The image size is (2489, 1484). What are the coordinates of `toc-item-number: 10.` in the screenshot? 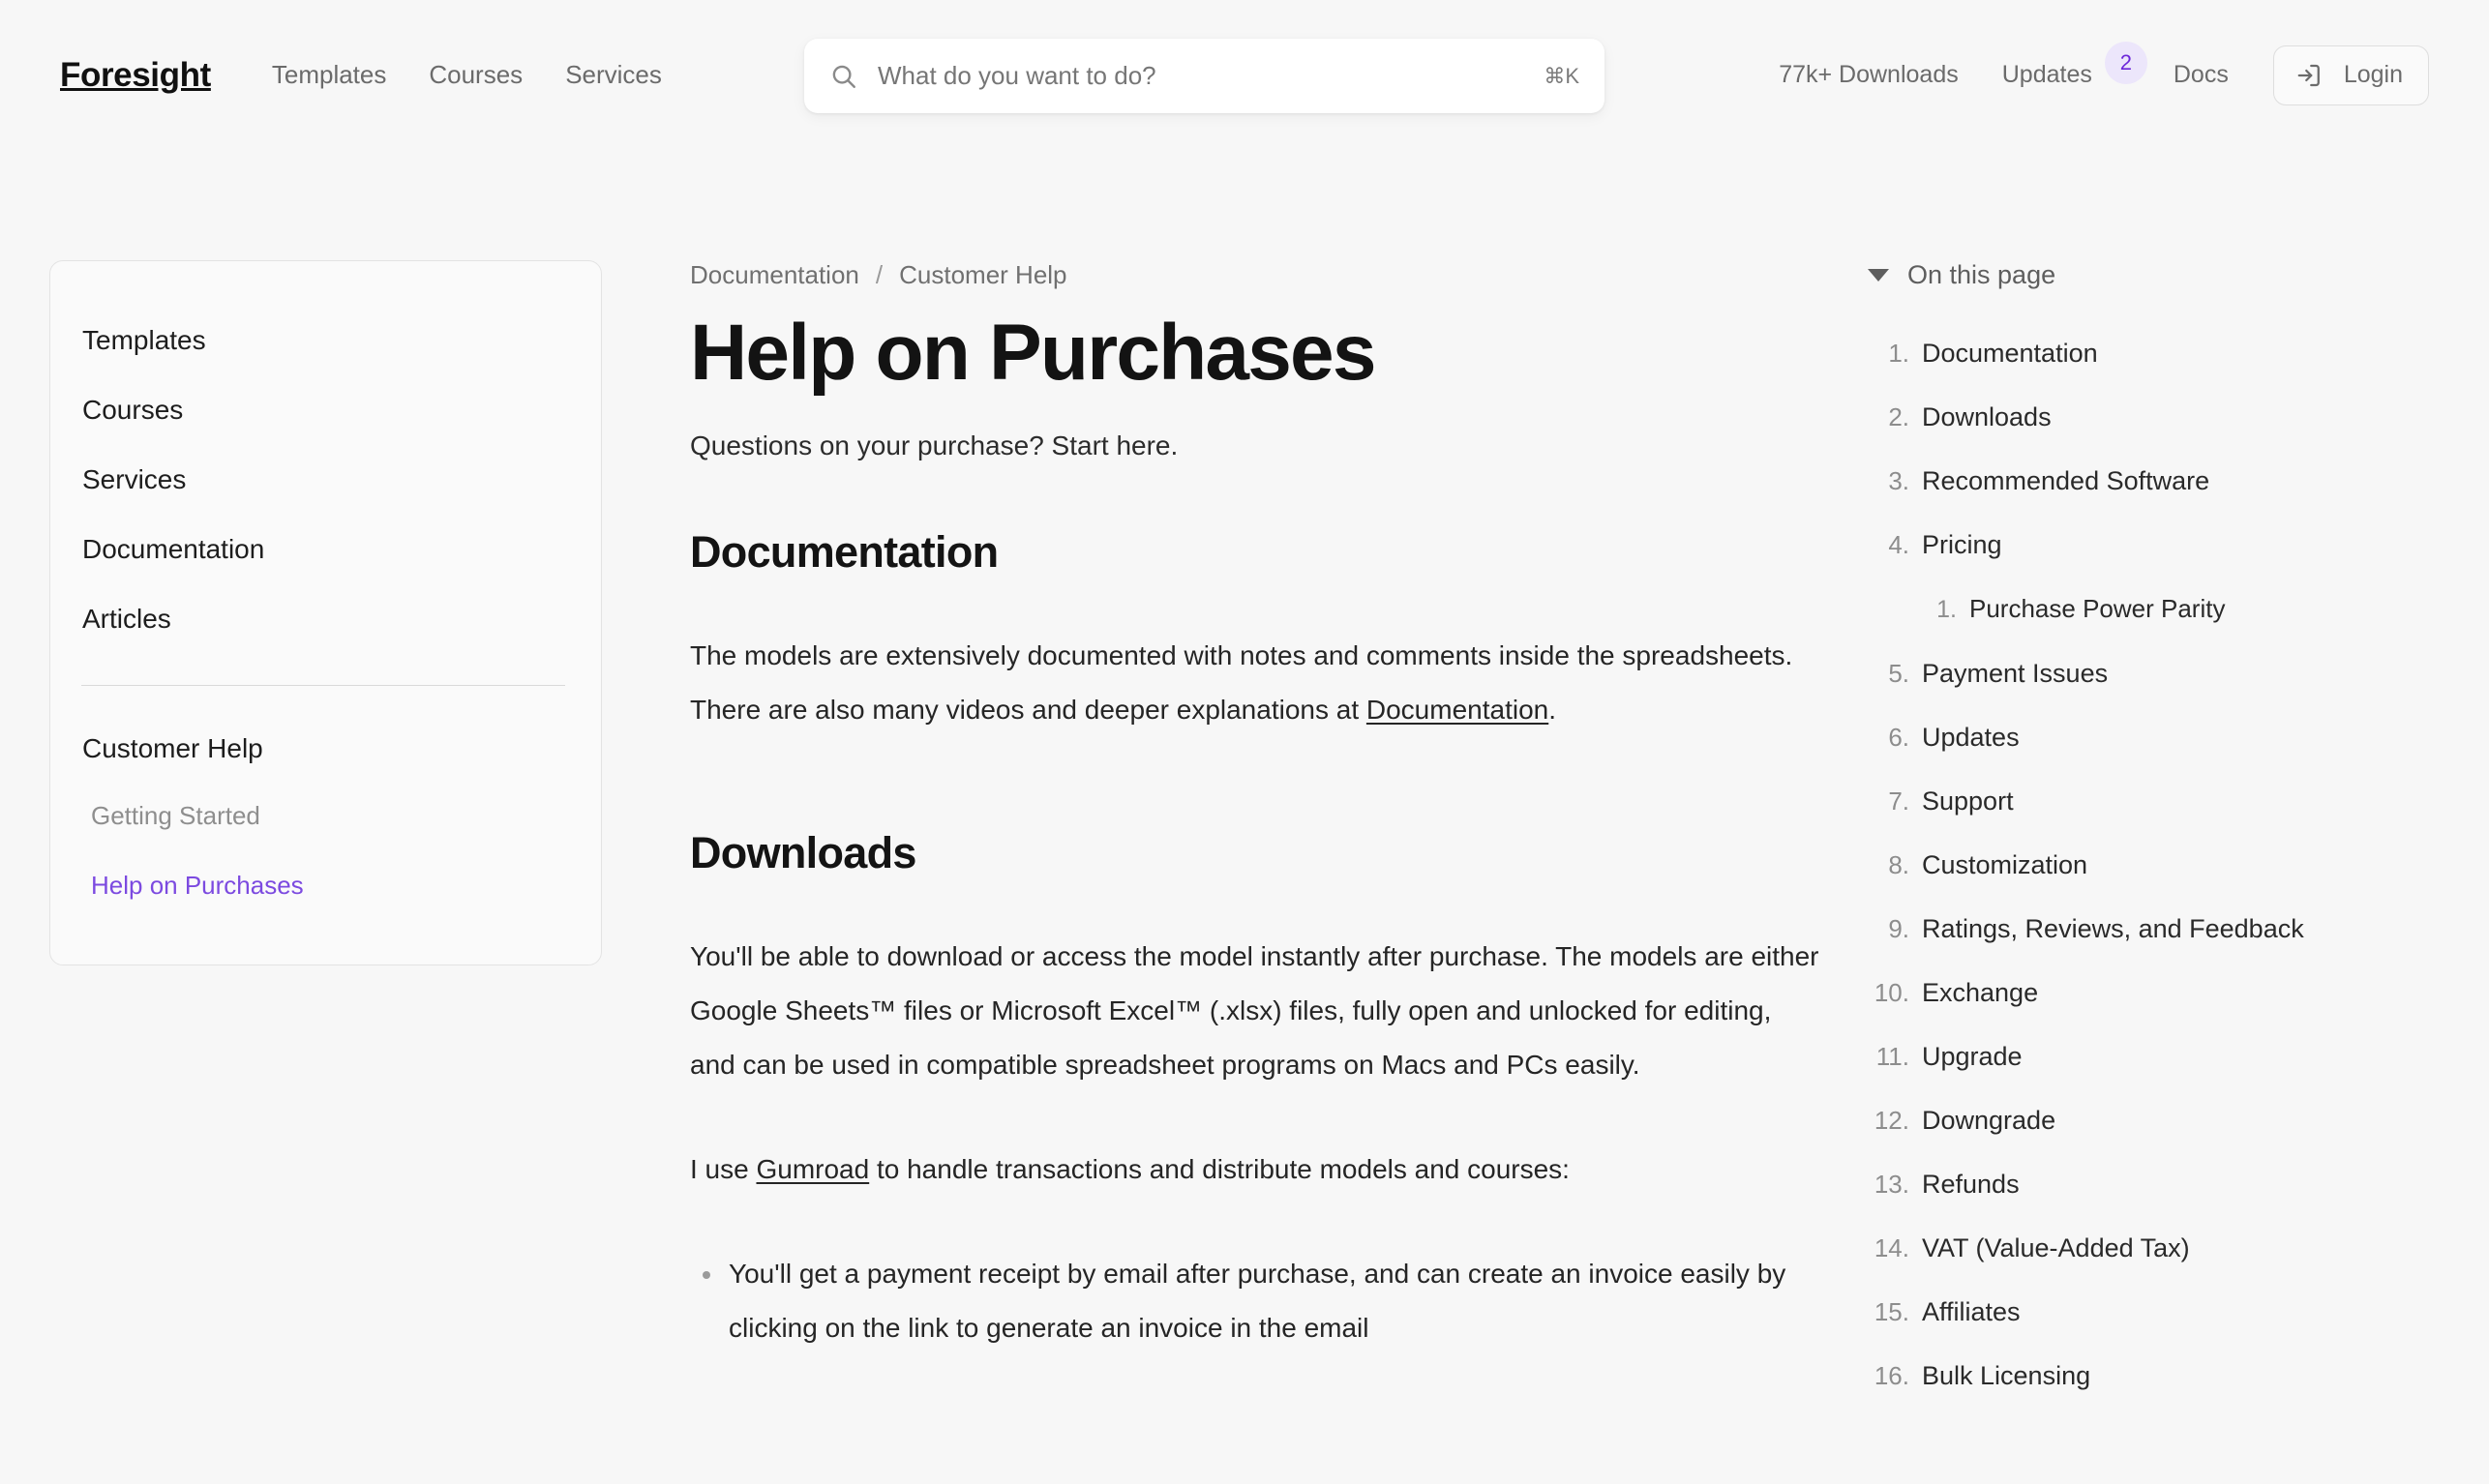 It's located at (1891, 992).